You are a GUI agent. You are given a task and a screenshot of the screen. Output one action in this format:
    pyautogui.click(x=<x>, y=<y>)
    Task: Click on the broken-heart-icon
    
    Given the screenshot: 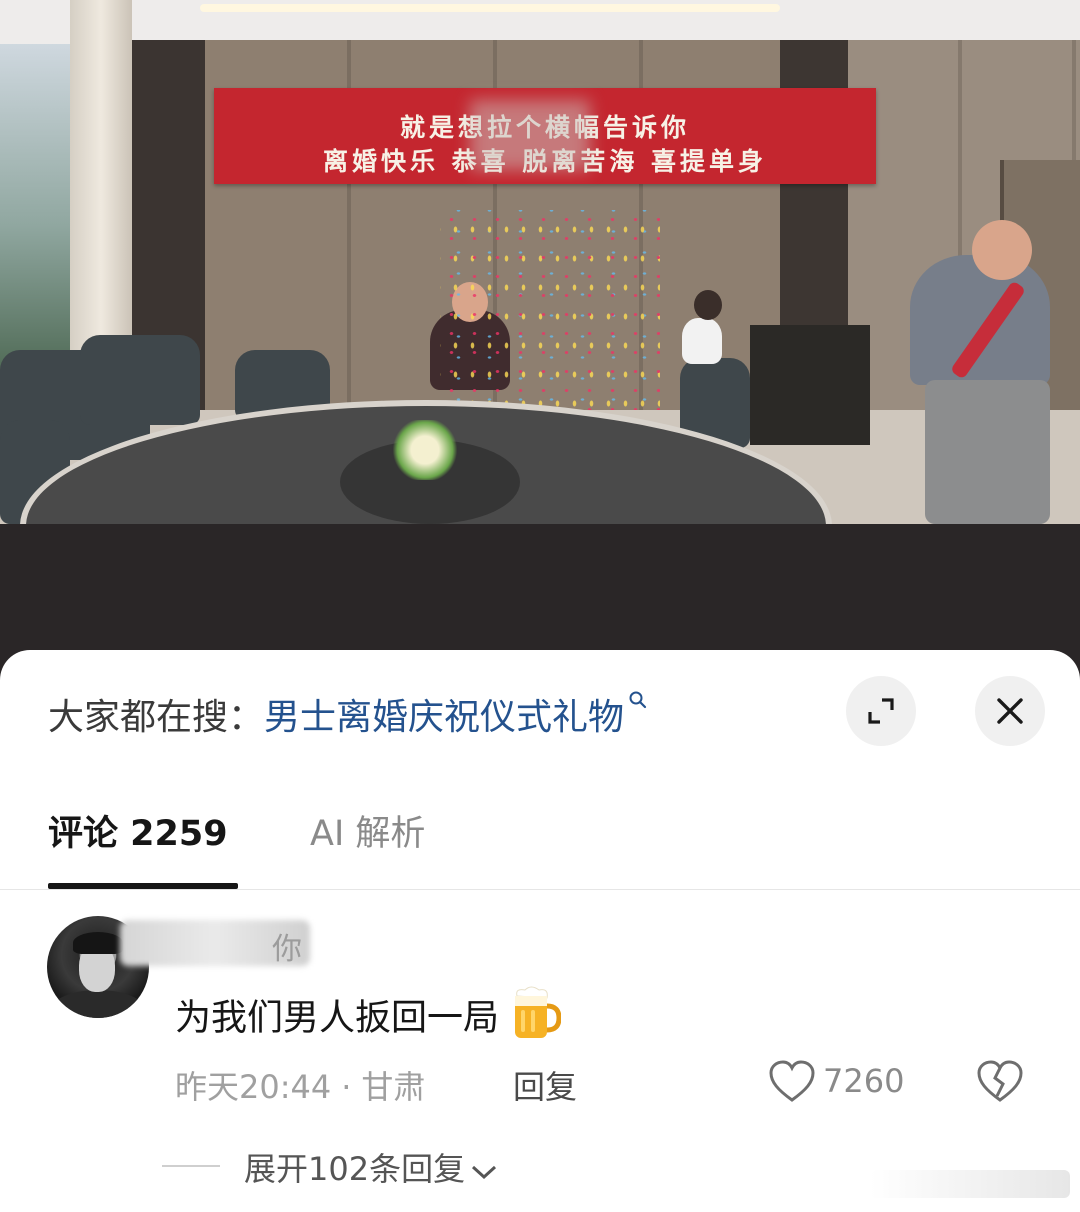 What is the action you would take?
    pyautogui.click(x=1000, y=1084)
    